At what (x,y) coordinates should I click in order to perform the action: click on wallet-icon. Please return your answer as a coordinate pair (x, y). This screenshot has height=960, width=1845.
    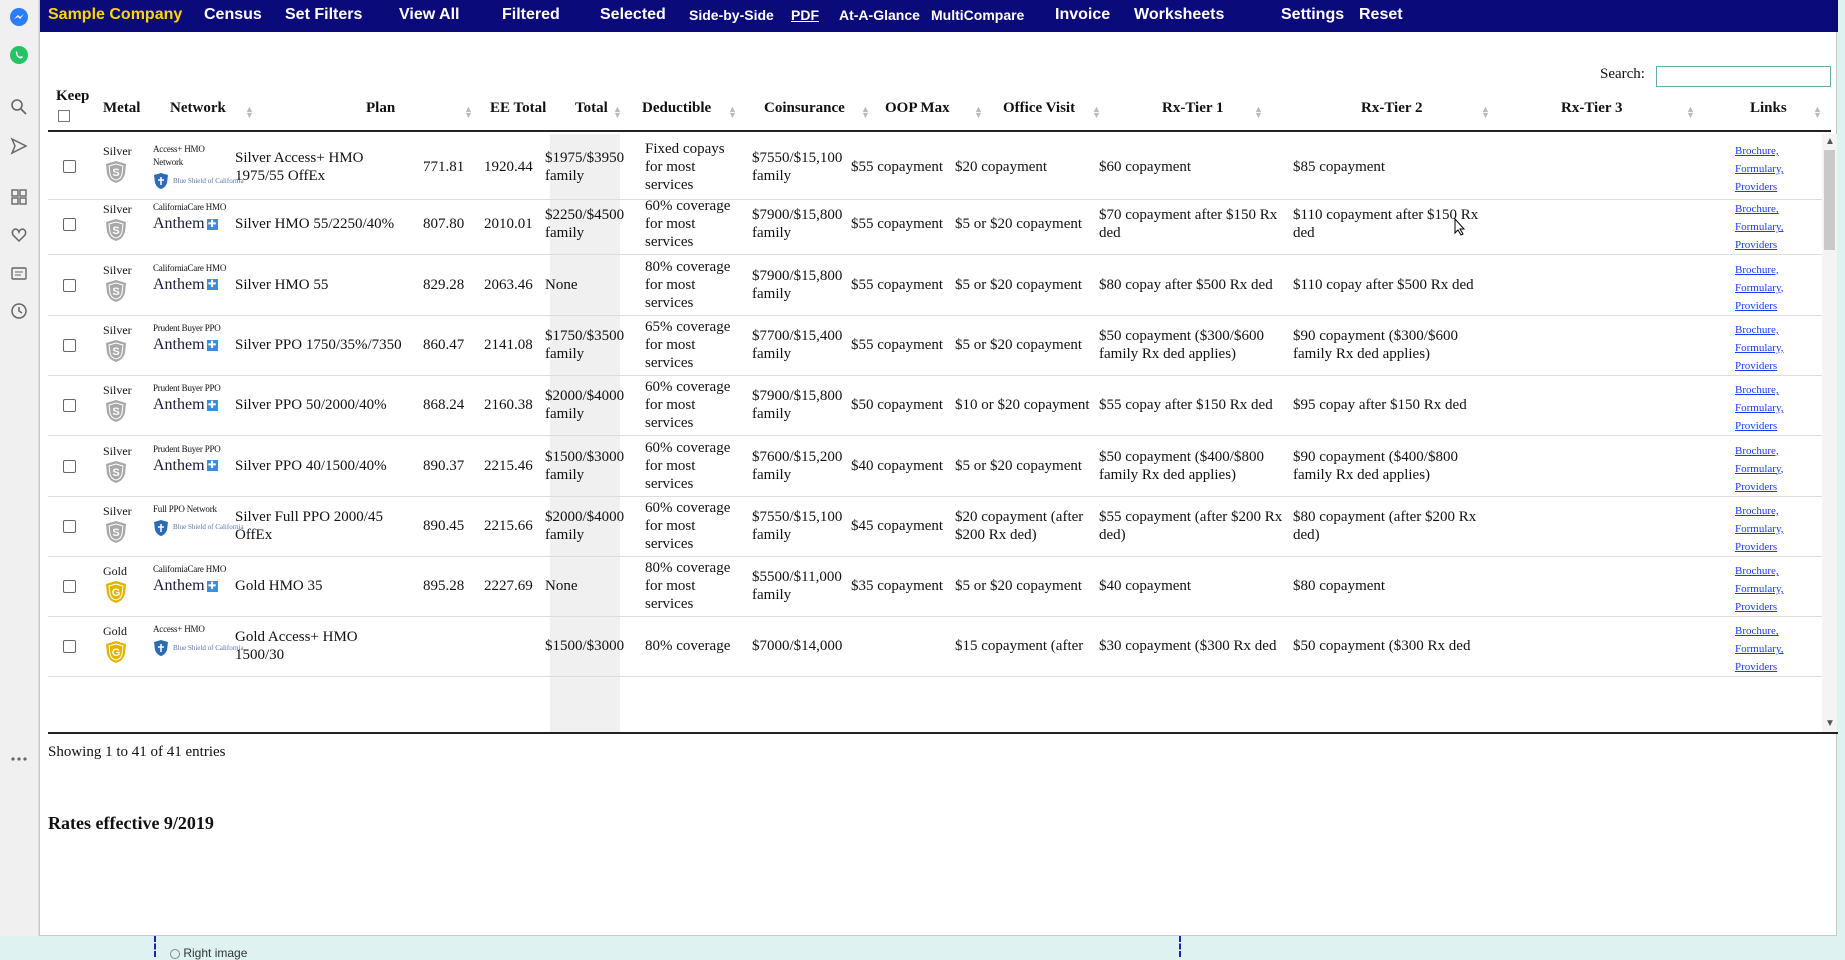
    Looking at the image, I should click on (19, 273).